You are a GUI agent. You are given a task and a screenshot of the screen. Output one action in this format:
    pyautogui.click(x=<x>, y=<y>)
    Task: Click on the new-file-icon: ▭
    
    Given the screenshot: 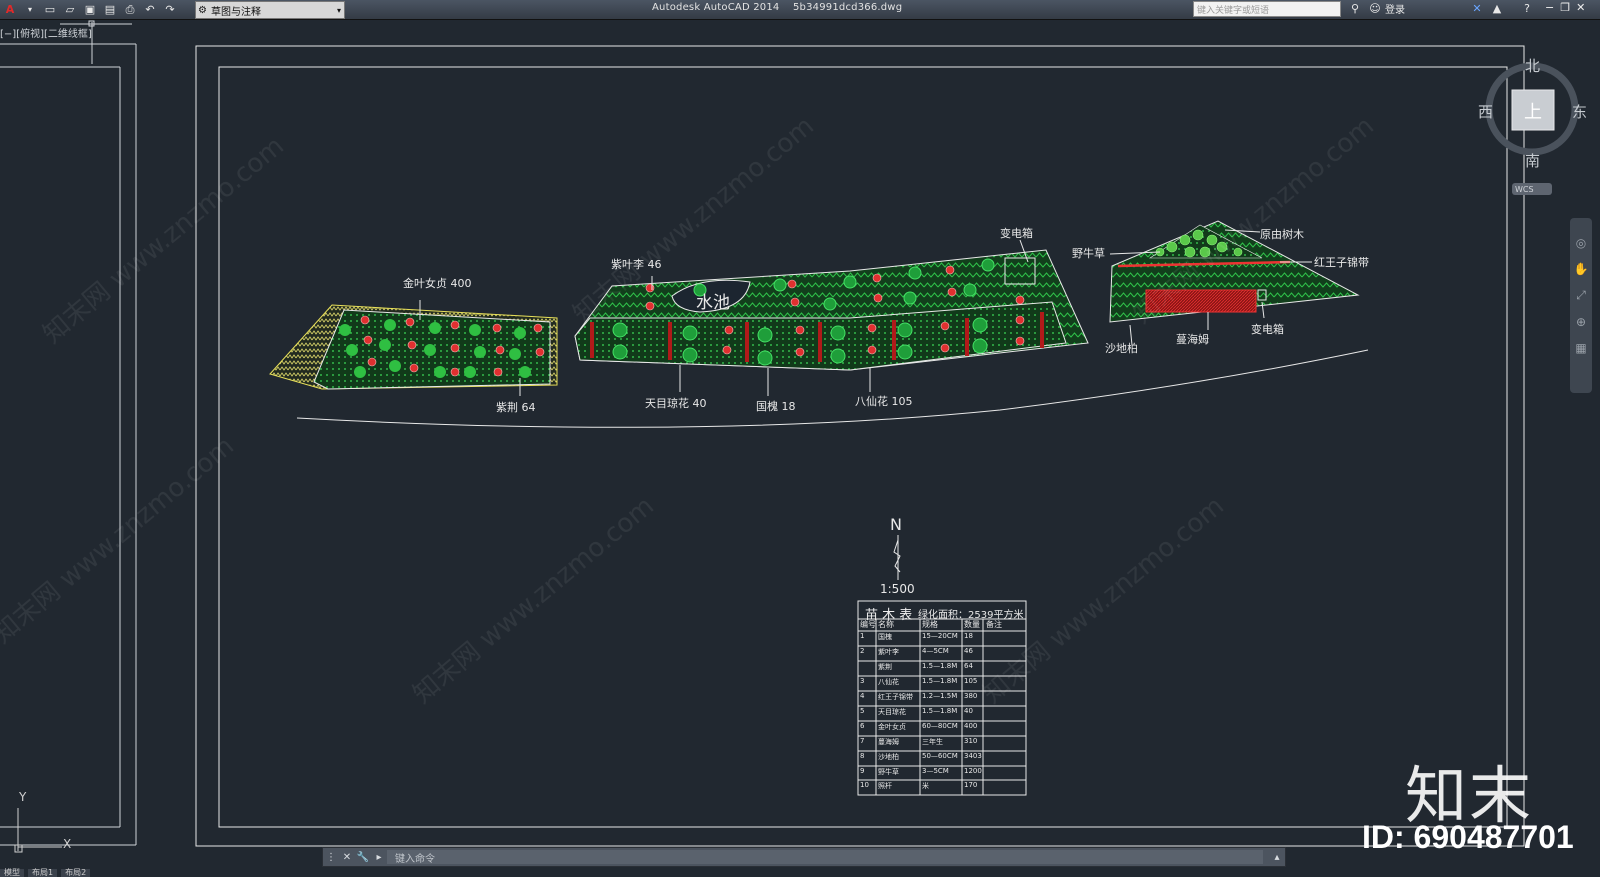 What is the action you would take?
    pyautogui.click(x=50, y=10)
    